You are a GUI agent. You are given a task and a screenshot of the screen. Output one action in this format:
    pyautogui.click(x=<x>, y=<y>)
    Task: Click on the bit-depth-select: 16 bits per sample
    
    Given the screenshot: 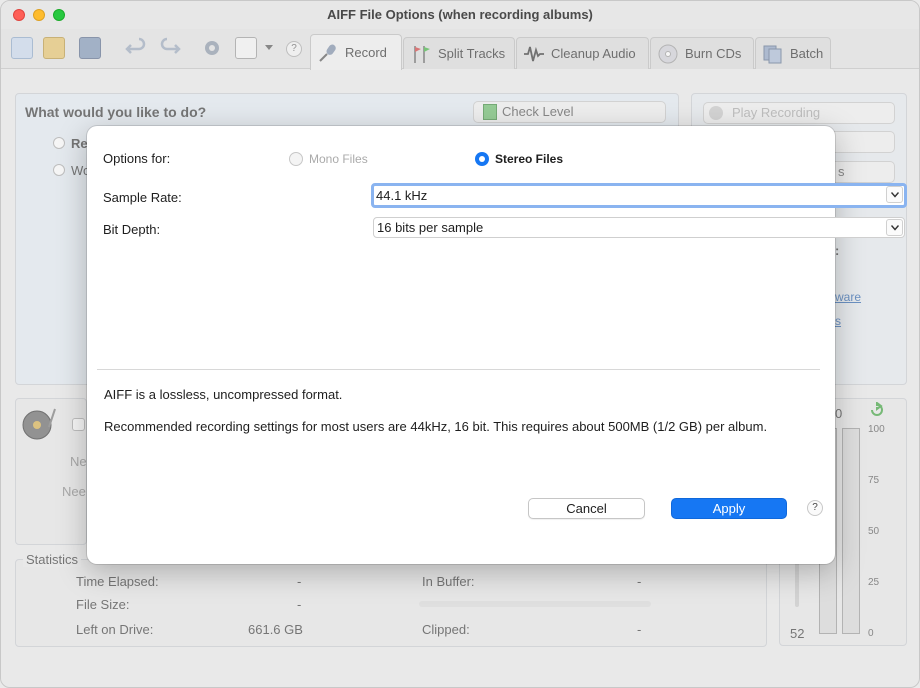 What is the action you would take?
    pyautogui.click(x=639, y=227)
    